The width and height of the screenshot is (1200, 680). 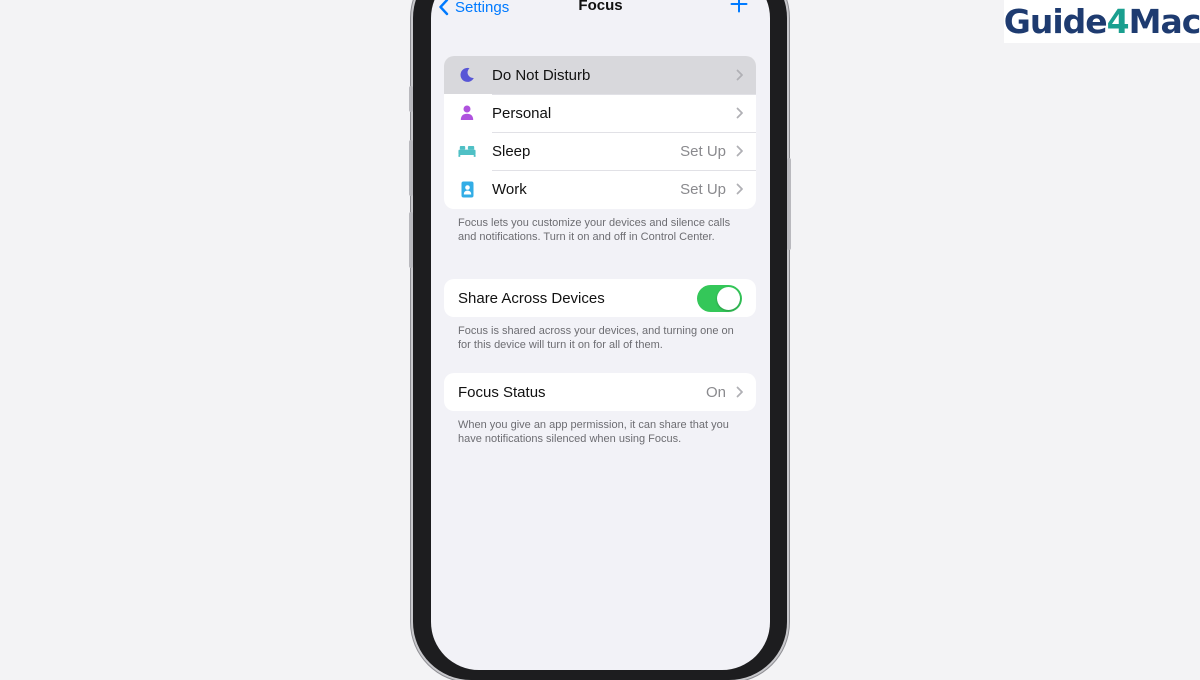 What do you see at coordinates (411, 99) in the screenshot?
I see `silent-switch` at bounding box center [411, 99].